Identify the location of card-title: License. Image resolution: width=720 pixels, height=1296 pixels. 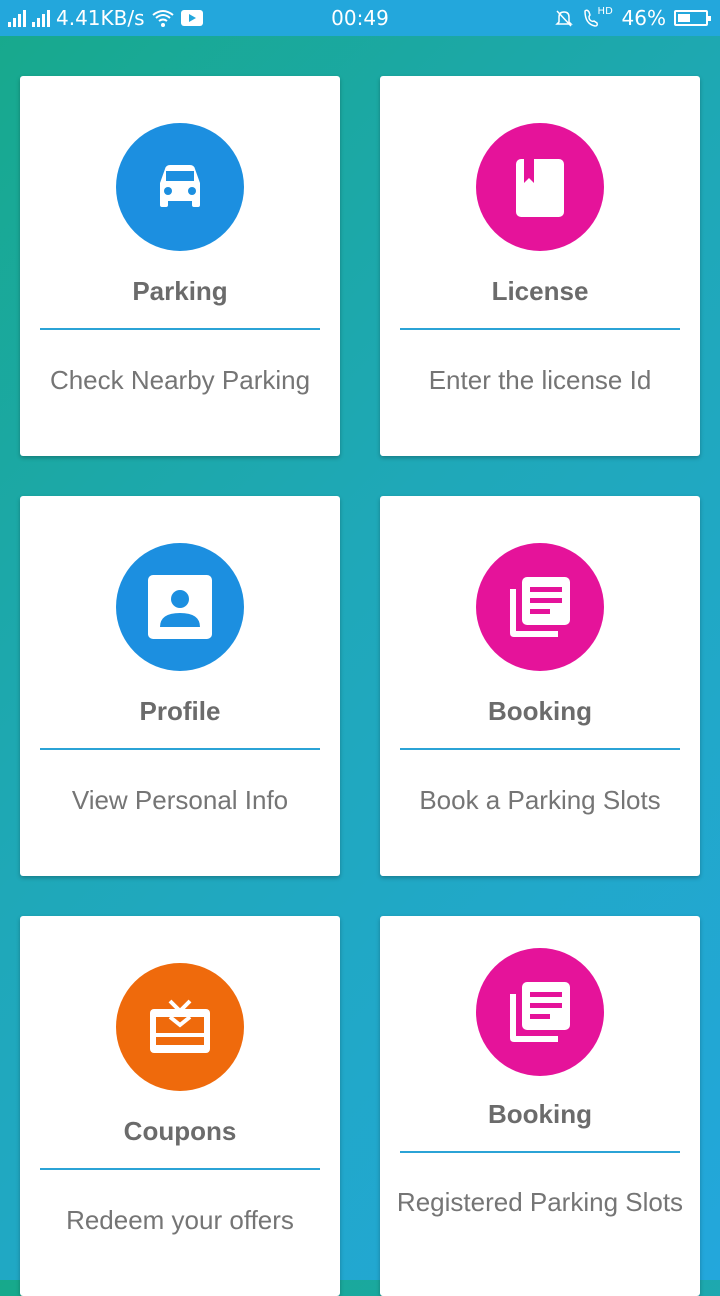
(540, 291).